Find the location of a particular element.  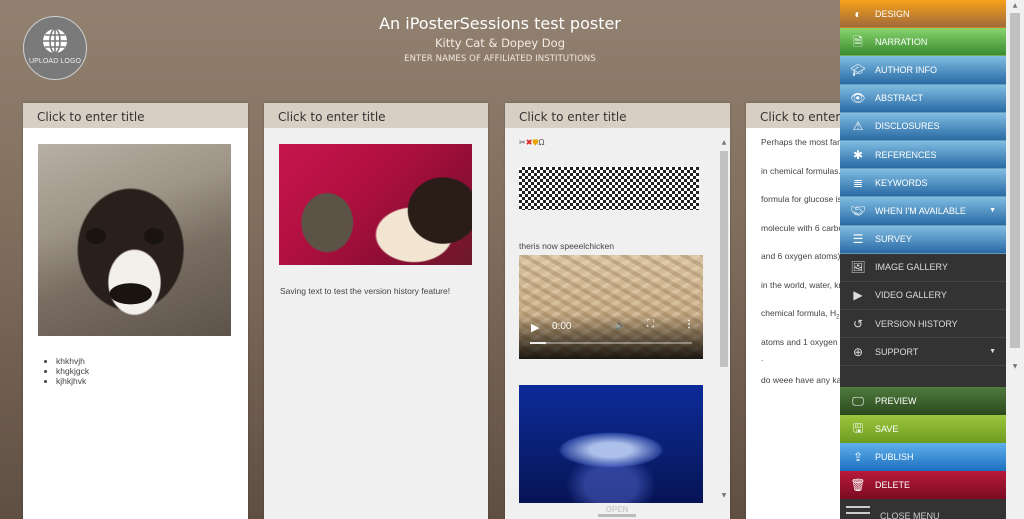

menu-item-version-history: ↺ VERSION HISTORY is located at coordinates (923, 324).